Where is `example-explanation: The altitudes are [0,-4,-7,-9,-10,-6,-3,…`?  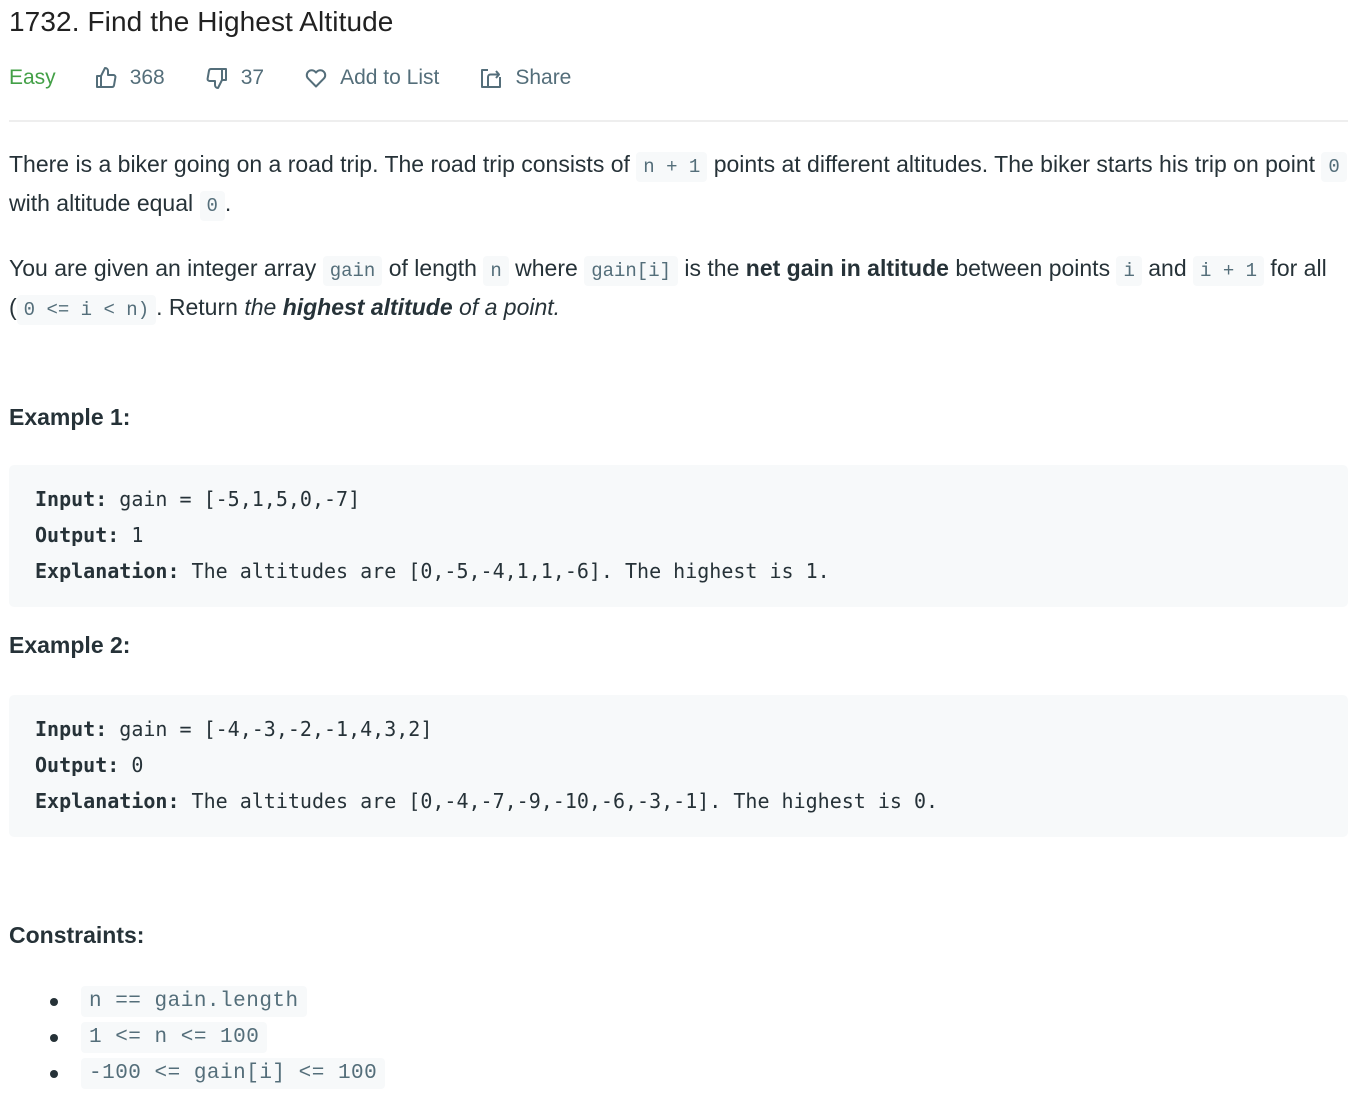 example-explanation: The altitudes are [0,-4,-7,-9,-10,-6,-3,… is located at coordinates (559, 801).